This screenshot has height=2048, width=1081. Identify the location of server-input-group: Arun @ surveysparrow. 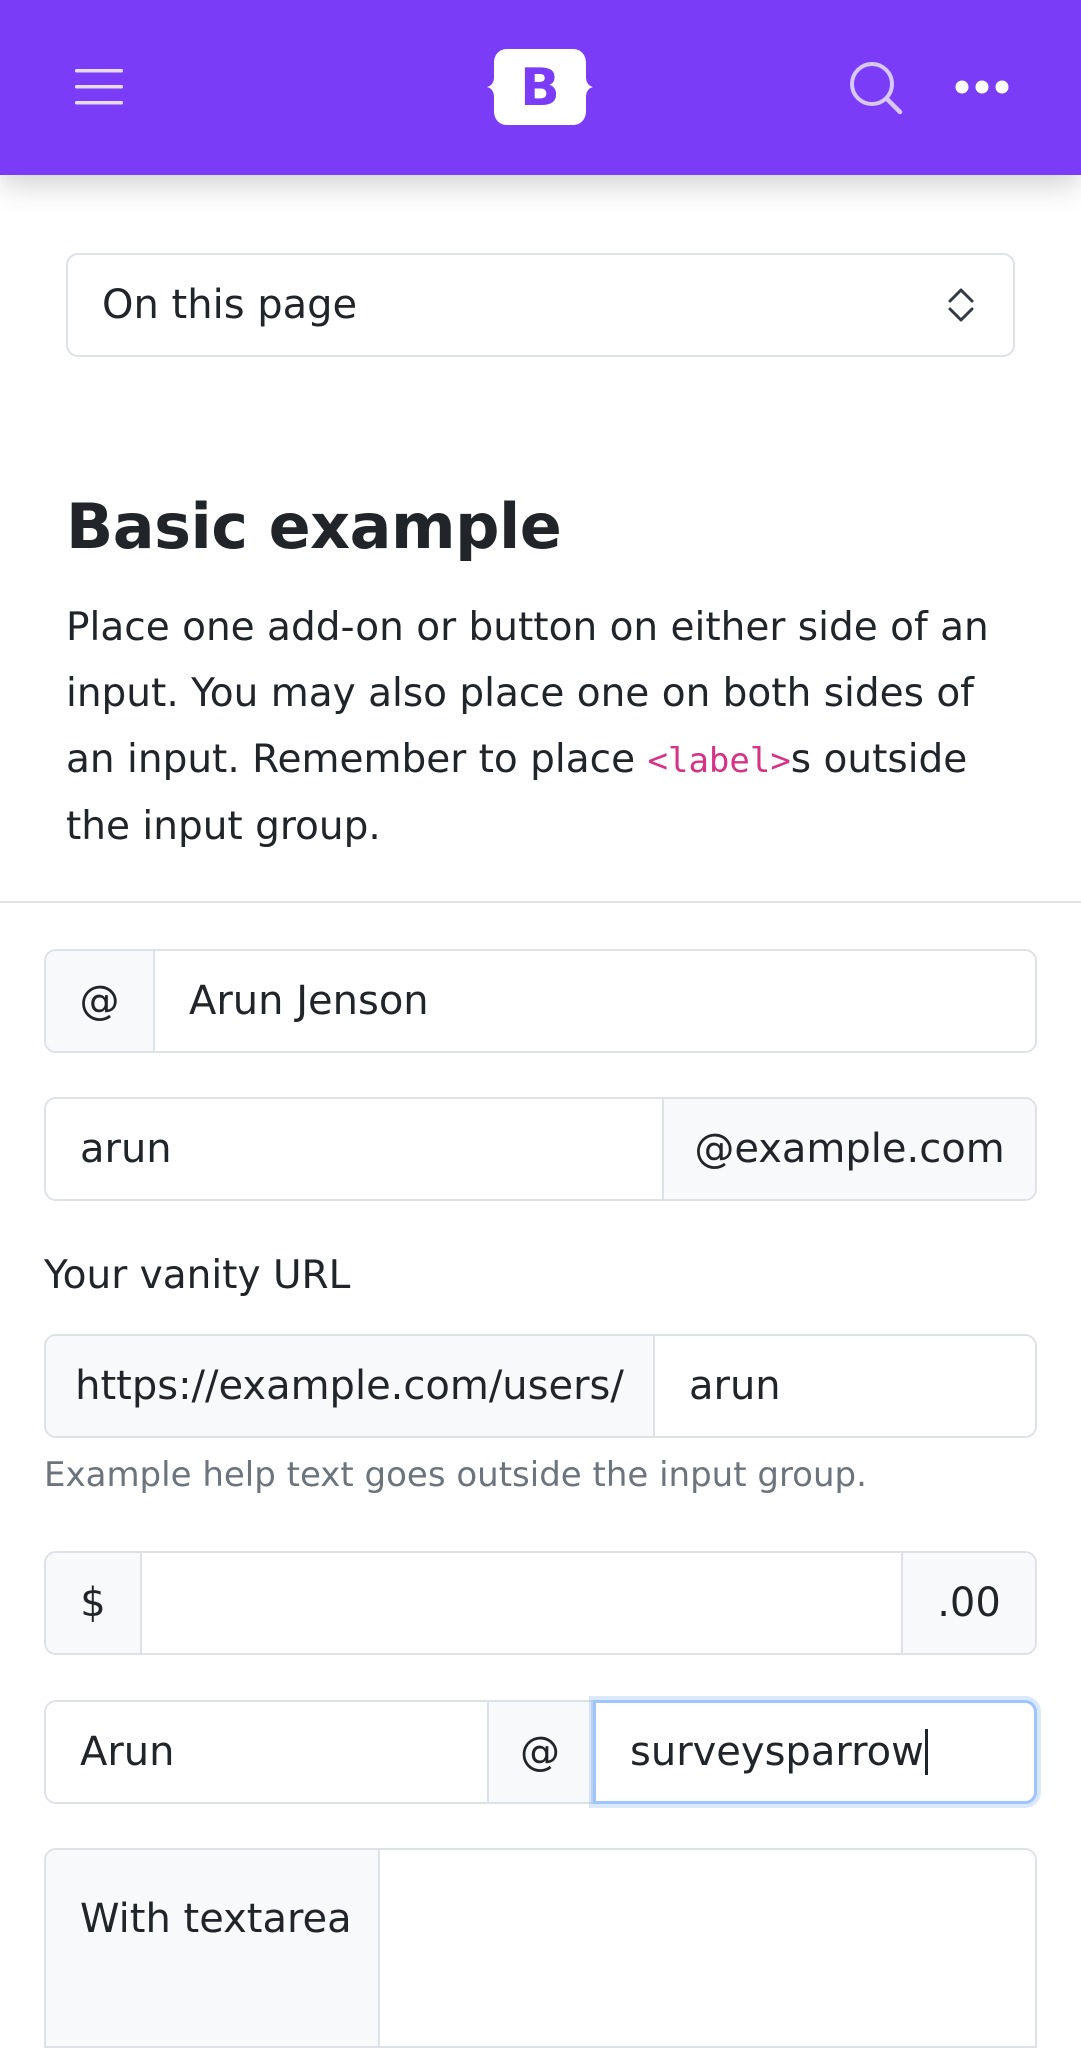
(540, 1752).